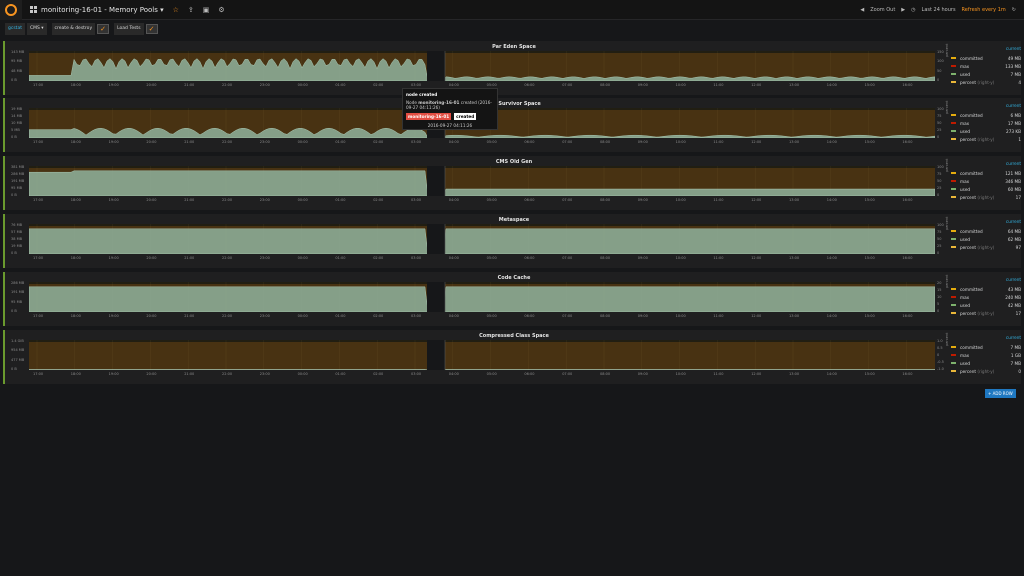 The width and height of the screenshot is (1024, 576). I want to click on y-tick-label: 19 MB, so click(16, 246).